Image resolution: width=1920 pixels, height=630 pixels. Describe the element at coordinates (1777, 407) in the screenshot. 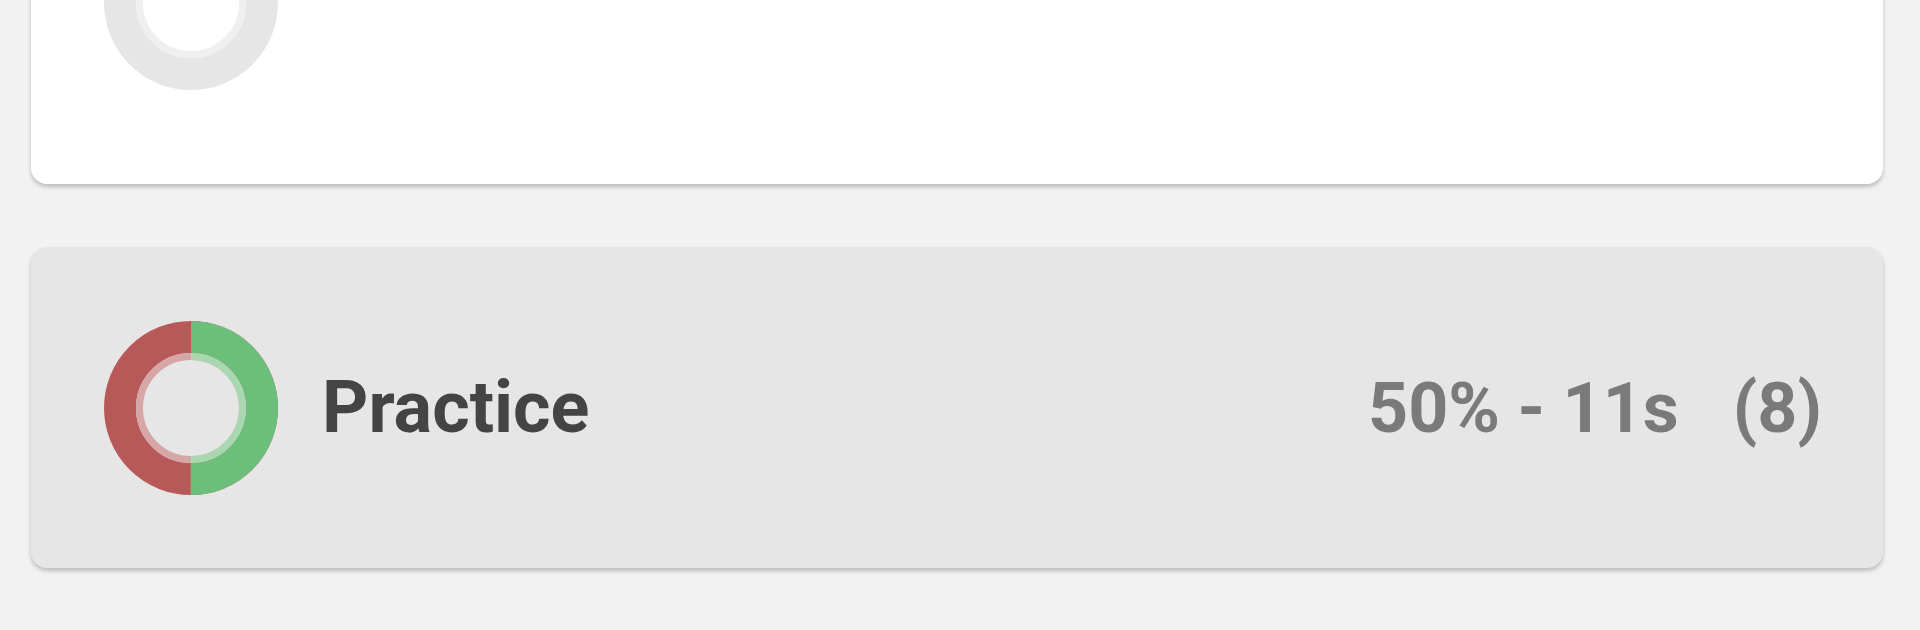

I see `attempt-count: (8)` at that location.